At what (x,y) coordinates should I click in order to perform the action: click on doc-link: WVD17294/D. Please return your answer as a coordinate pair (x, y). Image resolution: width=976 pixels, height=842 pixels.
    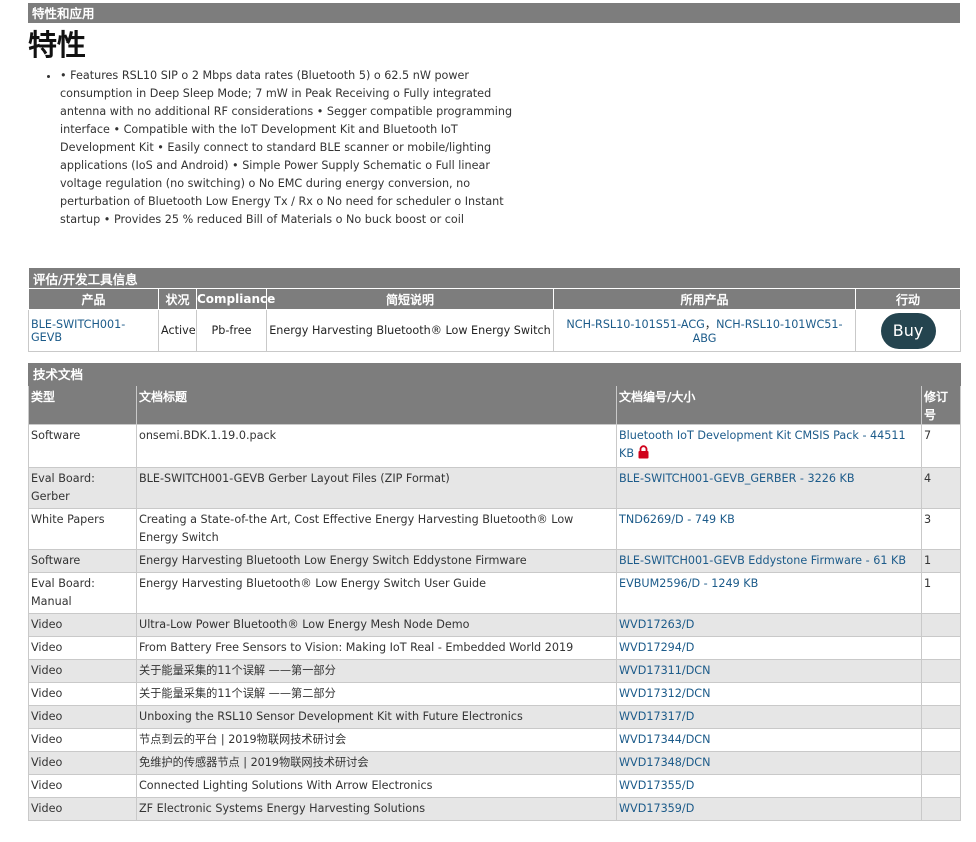
    Looking at the image, I should click on (656, 647).